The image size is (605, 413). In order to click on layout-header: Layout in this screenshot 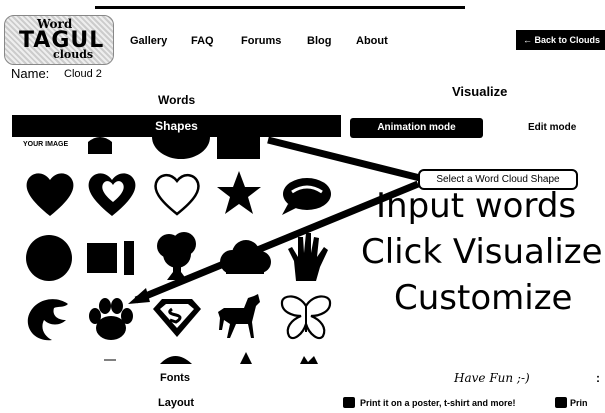, I will do `click(176, 403)`.